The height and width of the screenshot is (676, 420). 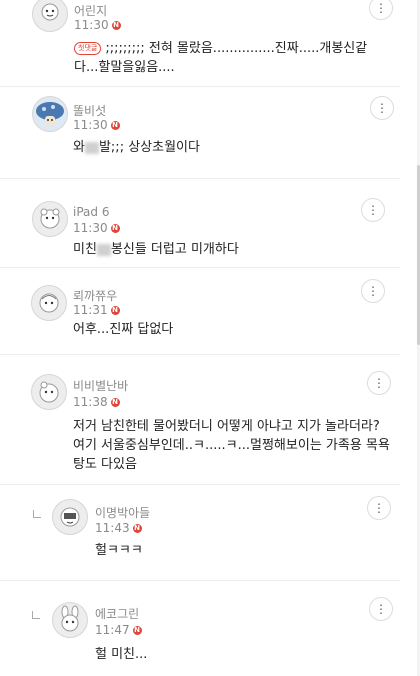 What do you see at coordinates (89, 110) in the screenshot?
I see `comment-nickname: 똘비섯` at bounding box center [89, 110].